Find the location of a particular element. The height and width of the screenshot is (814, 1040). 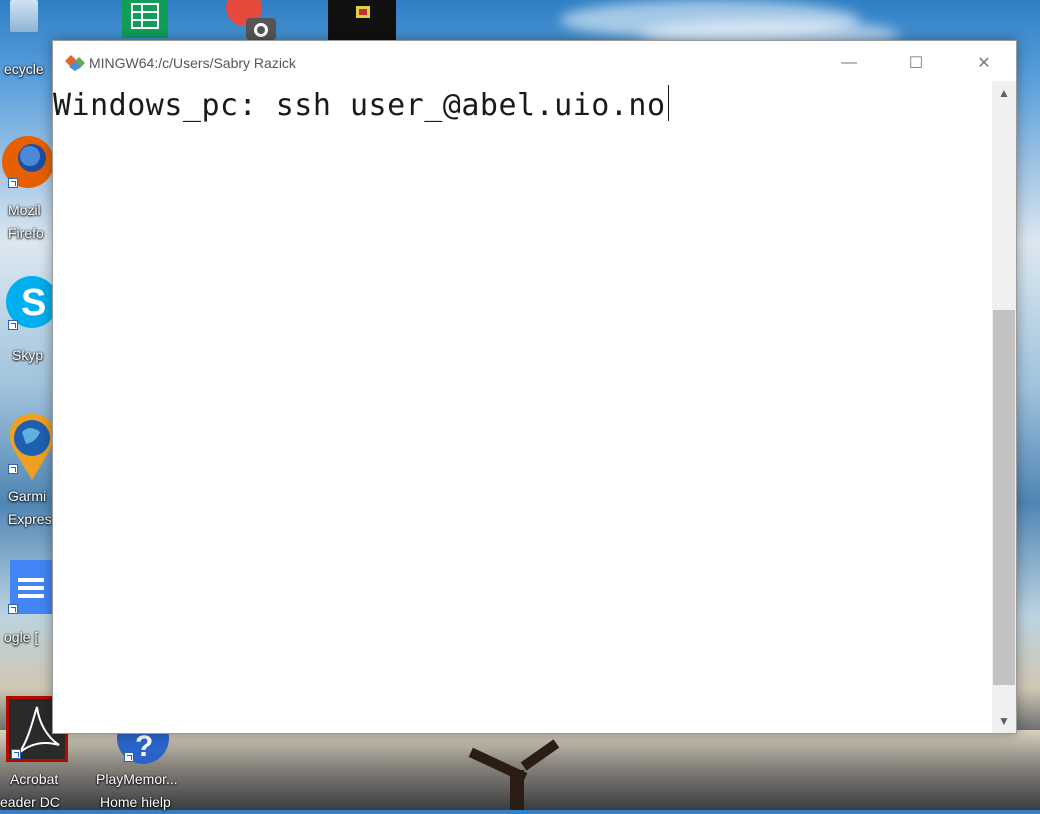

garmin-express-shortcut is located at coordinates (30, 446).